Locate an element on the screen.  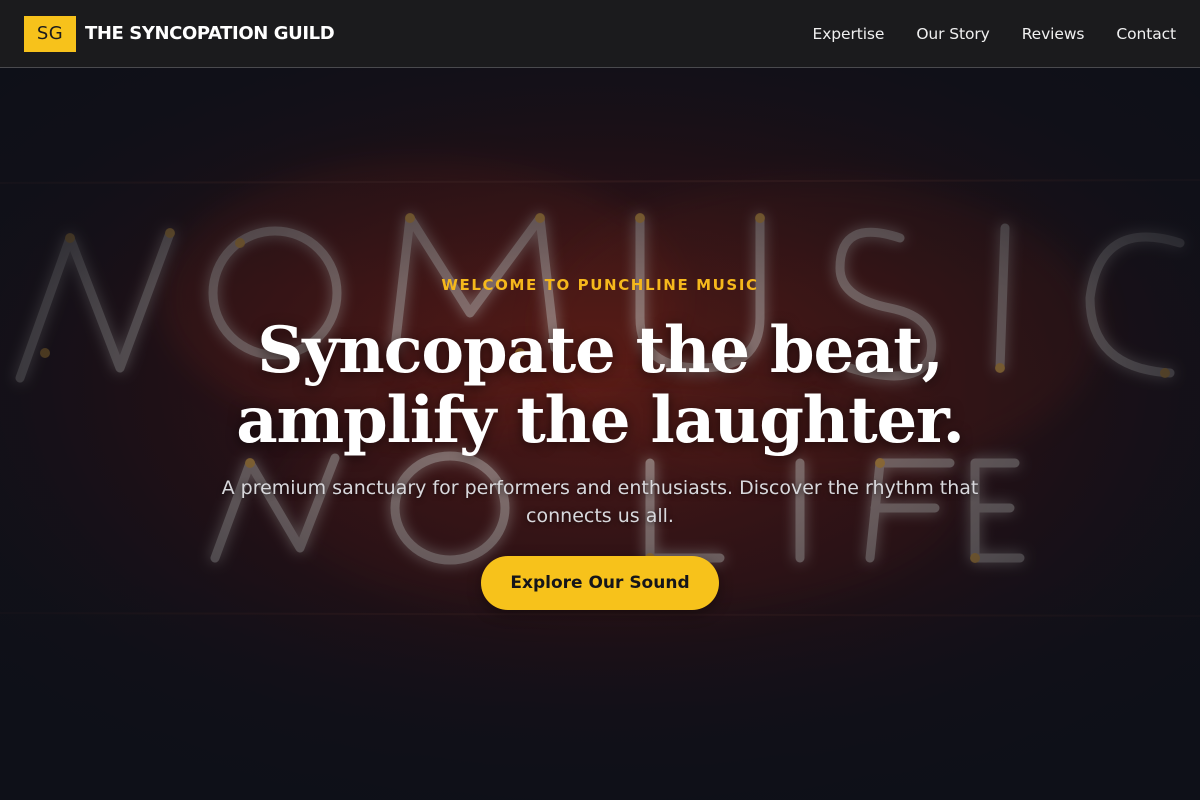
hero-headline-line-2: amplify the laughter. is located at coordinates (600, 420).